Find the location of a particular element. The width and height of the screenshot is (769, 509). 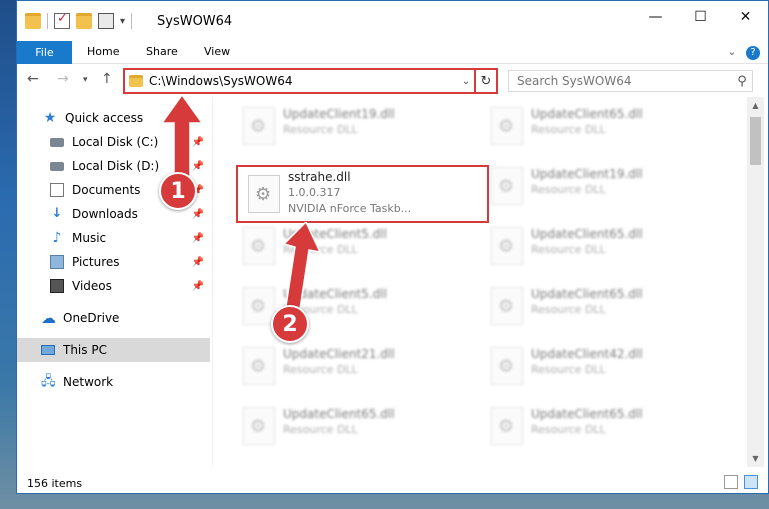

network-icon: 🖧 is located at coordinates (48, 381).